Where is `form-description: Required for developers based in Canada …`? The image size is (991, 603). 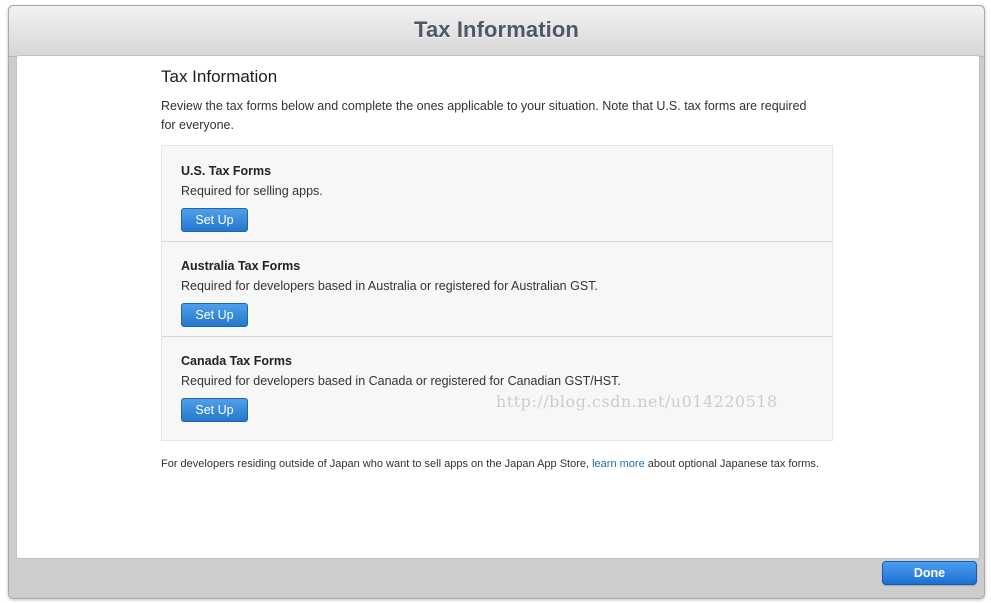 form-description: Required for developers based in Canada … is located at coordinates (401, 381).